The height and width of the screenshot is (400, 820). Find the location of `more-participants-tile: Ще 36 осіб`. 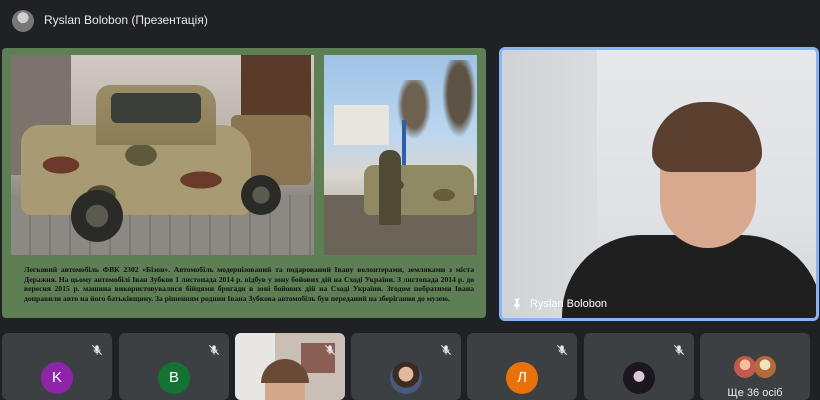

more-participants-tile: Ще 36 осіб is located at coordinates (755, 366).